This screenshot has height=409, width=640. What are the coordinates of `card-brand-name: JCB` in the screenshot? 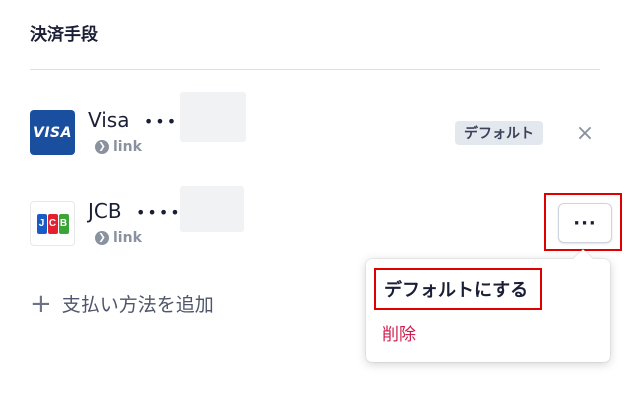 It's located at (105, 211).